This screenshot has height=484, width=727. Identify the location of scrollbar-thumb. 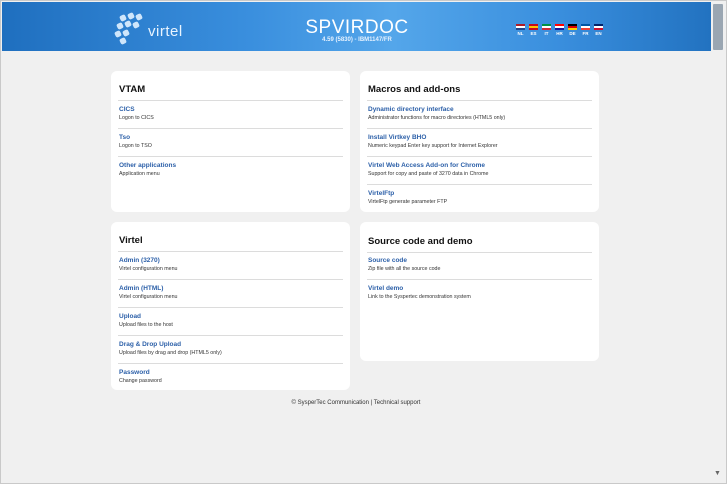
(718, 27).